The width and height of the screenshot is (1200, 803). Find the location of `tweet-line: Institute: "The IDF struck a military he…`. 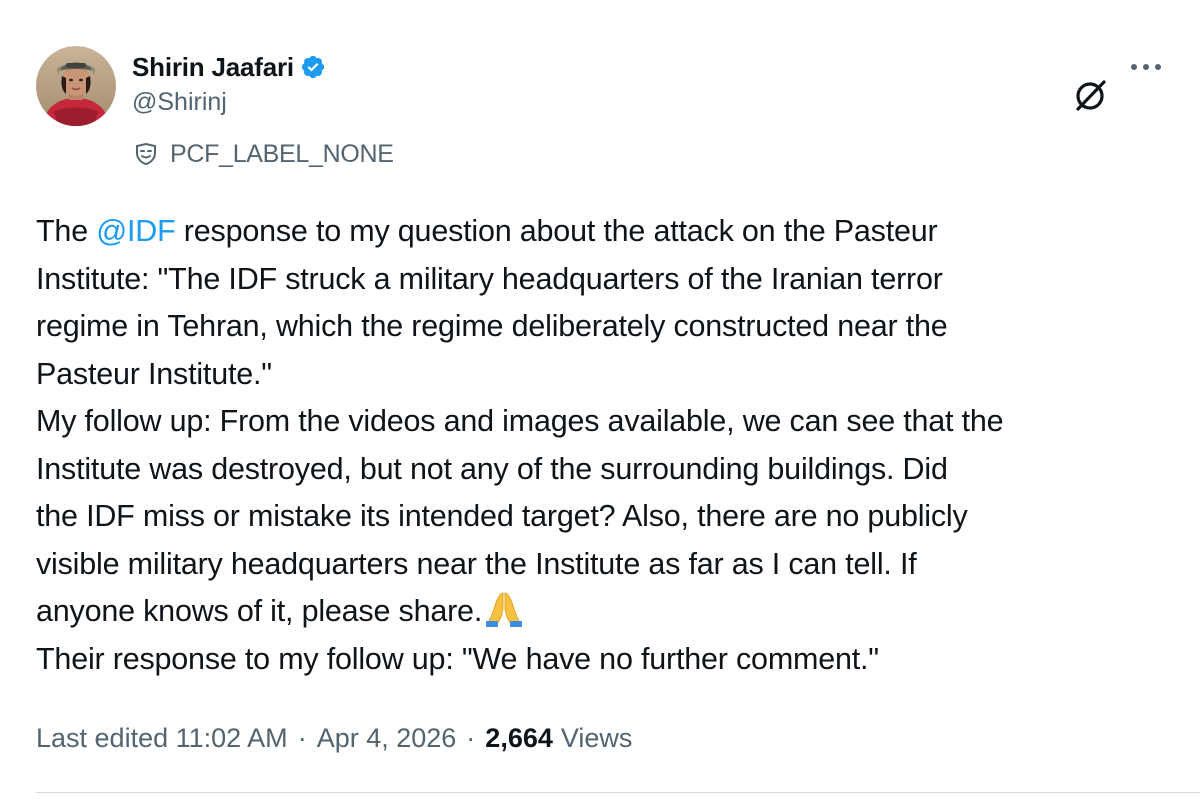

tweet-line: Institute: "The IDF struck a military he… is located at coordinates (489, 278).